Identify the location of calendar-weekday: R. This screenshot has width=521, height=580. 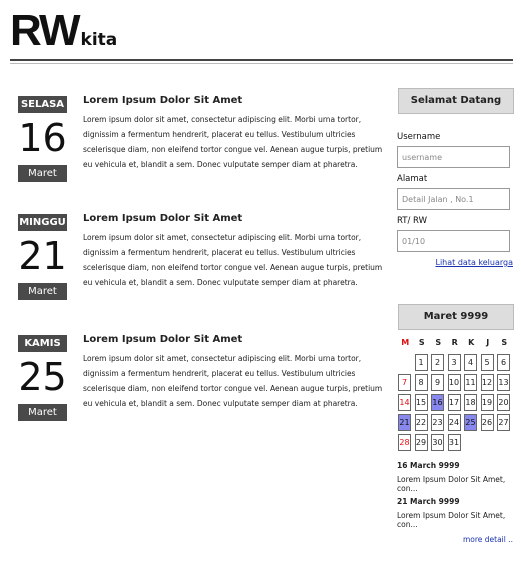
(454, 342).